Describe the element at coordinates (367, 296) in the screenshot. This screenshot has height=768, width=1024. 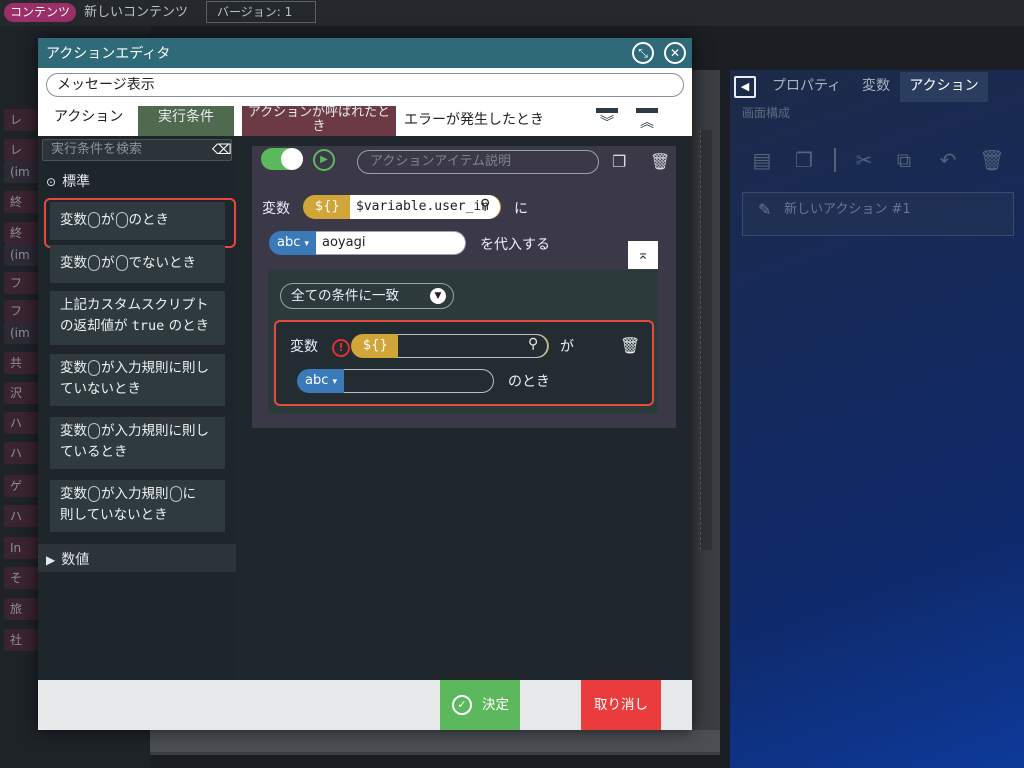
I see `match-mode-select: 全ての条件に一致` at that location.